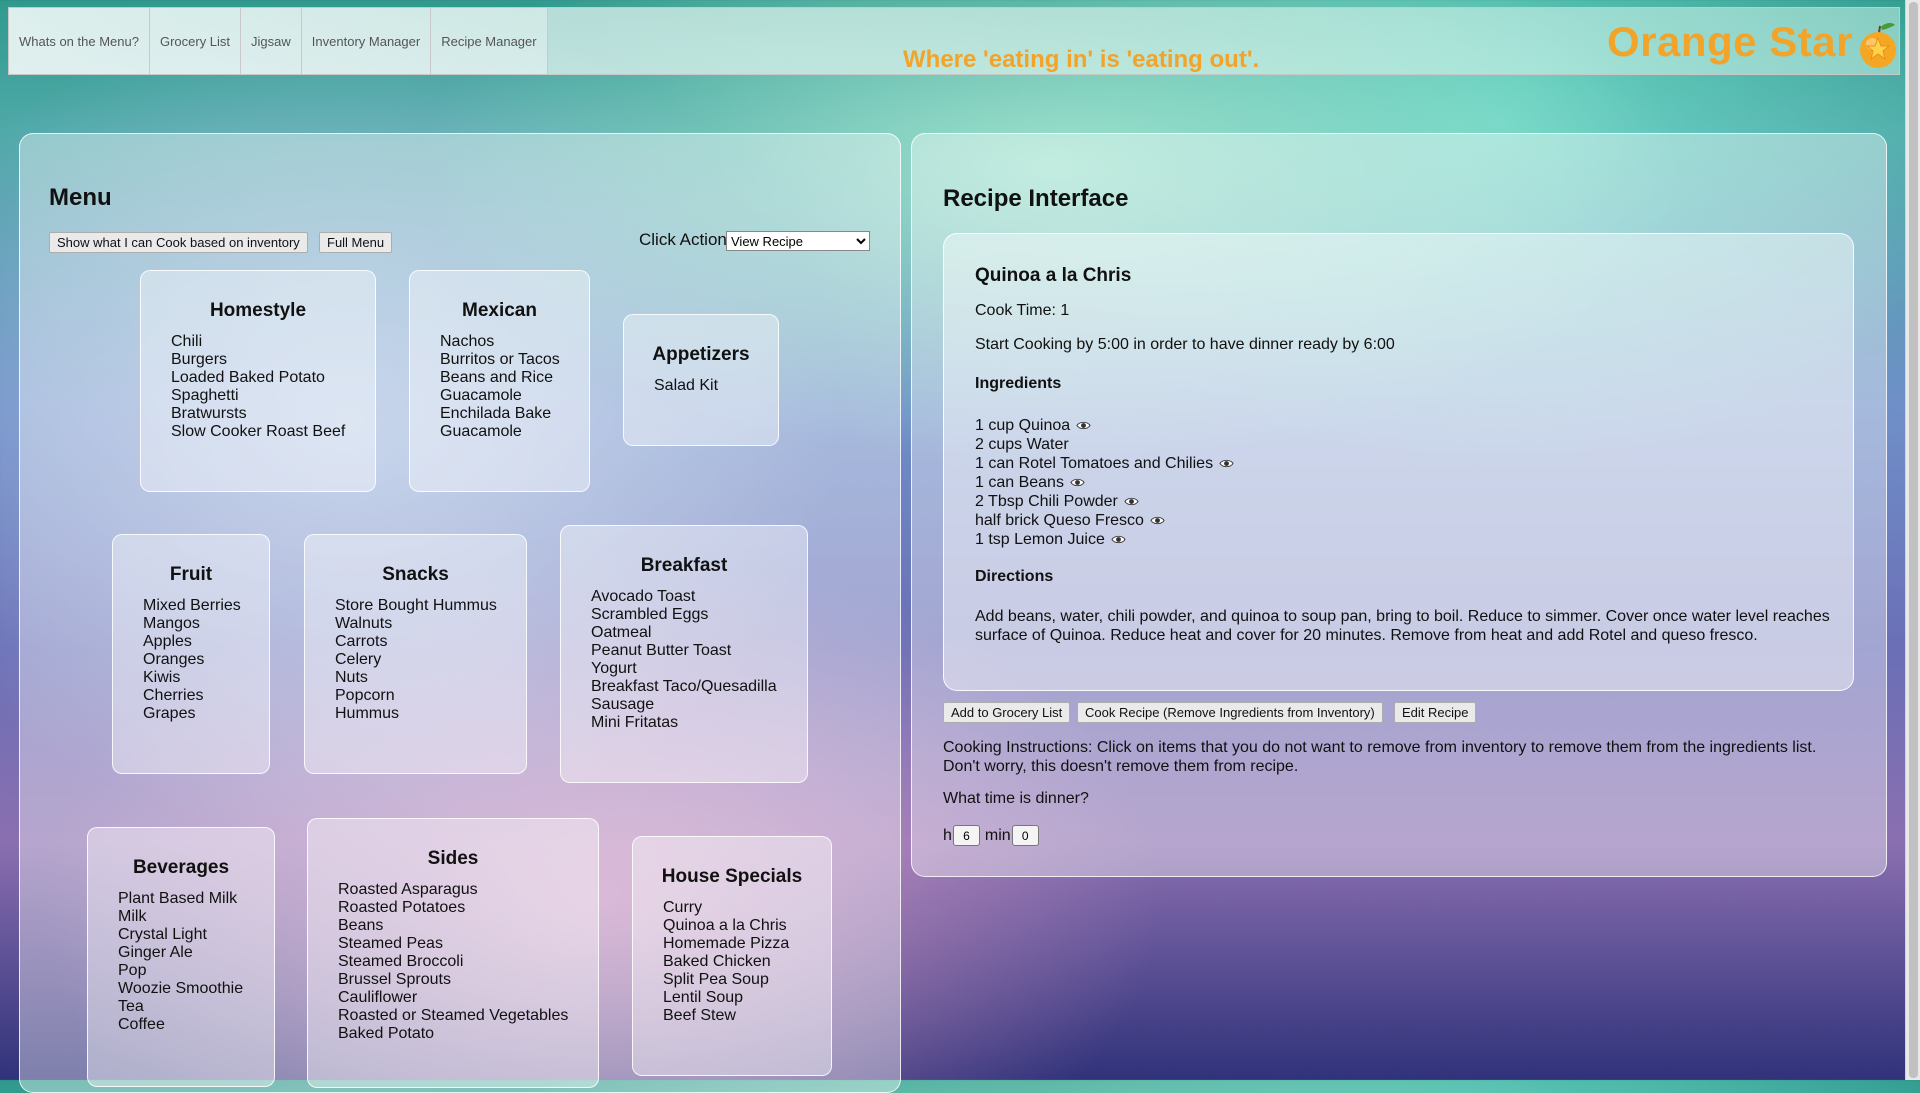 This screenshot has height=1093, width=1920. Describe the element at coordinates (747, 926) in the screenshot. I see `menu-item: Quinoa a la Chris` at that location.